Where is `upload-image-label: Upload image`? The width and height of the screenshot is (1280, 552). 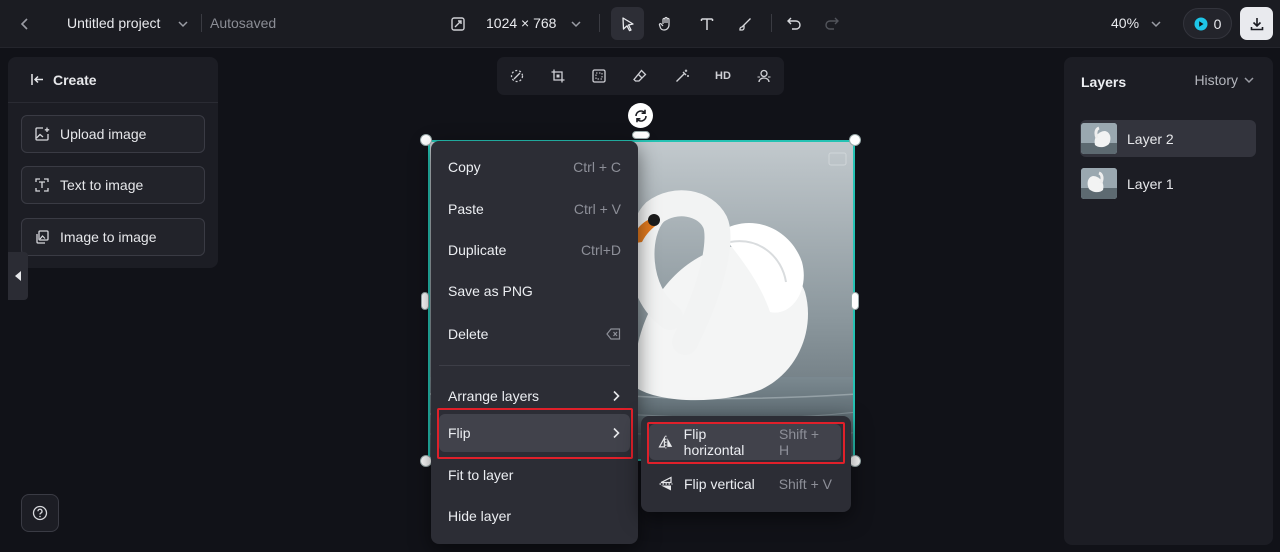 upload-image-label: Upload image is located at coordinates (103, 134).